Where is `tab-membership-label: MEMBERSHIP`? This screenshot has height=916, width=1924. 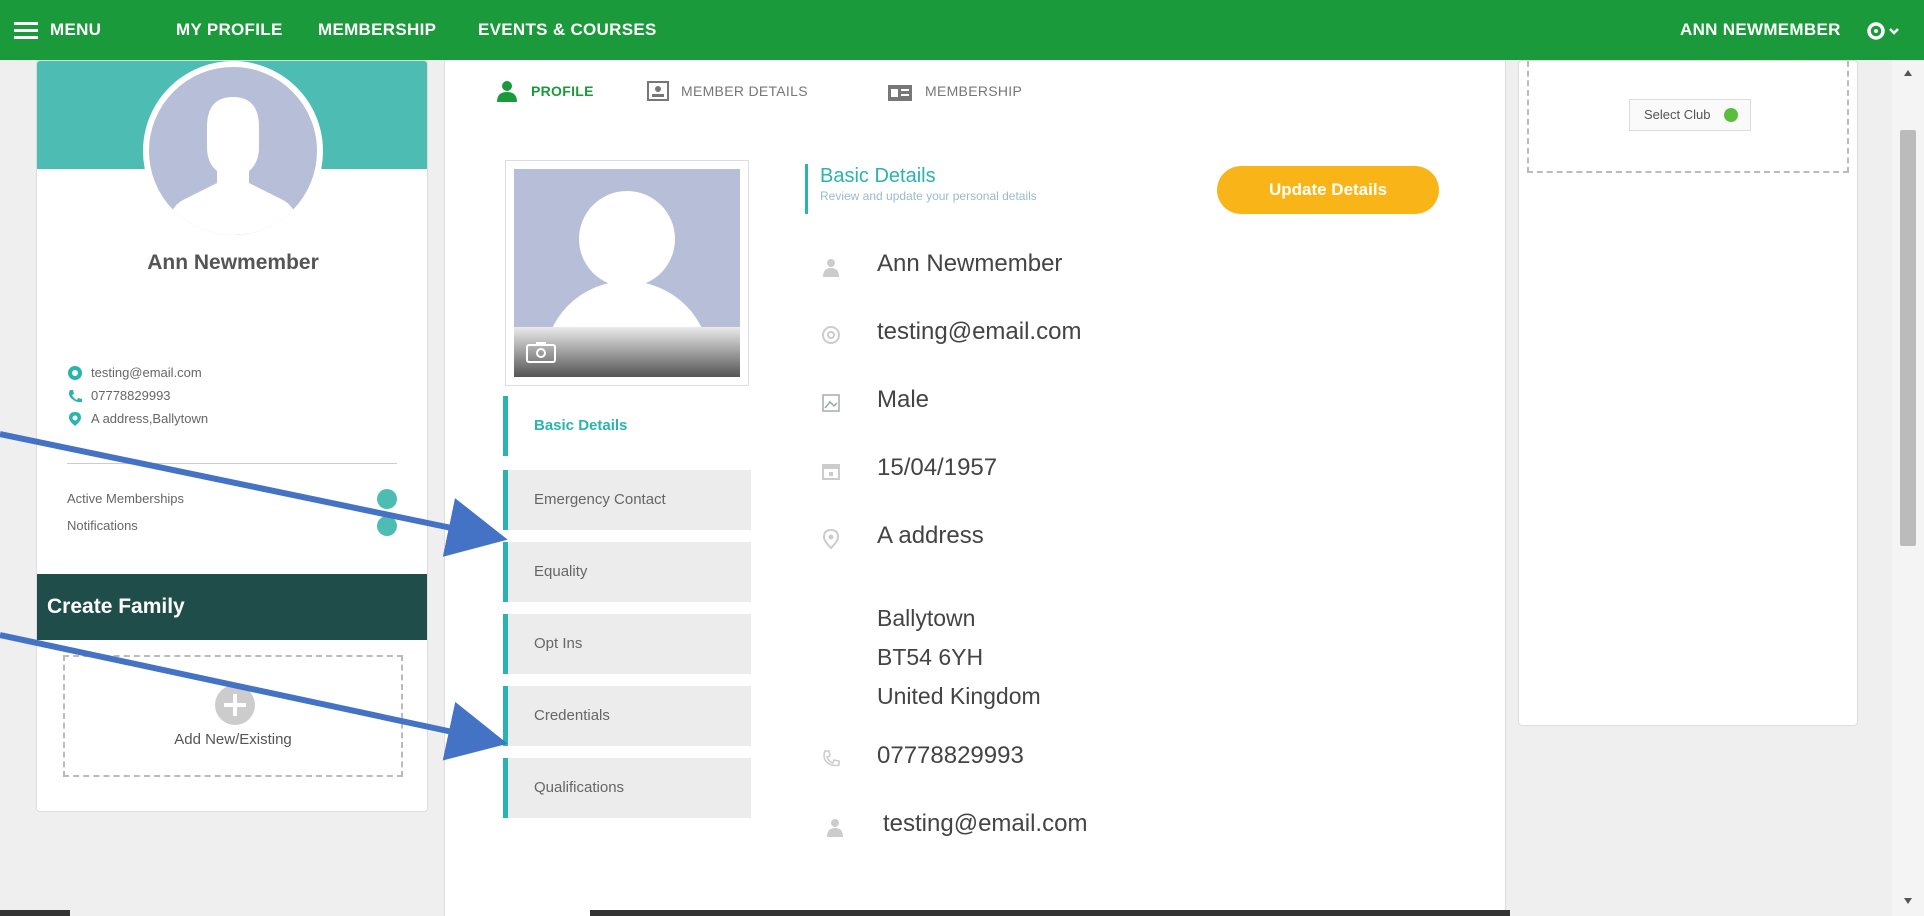 tab-membership-label: MEMBERSHIP is located at coordinates (974, 91).